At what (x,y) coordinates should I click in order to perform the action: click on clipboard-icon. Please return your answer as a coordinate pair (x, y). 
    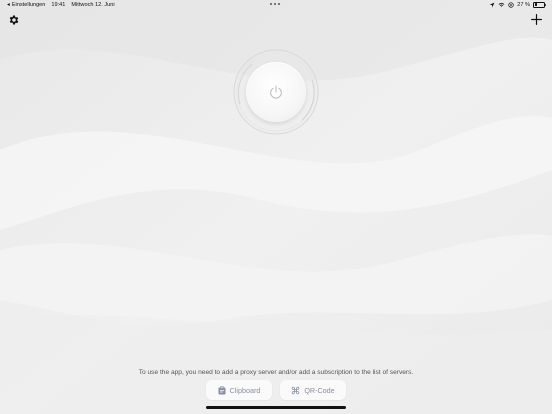
    Looking at the image, I should click on (222, 389).